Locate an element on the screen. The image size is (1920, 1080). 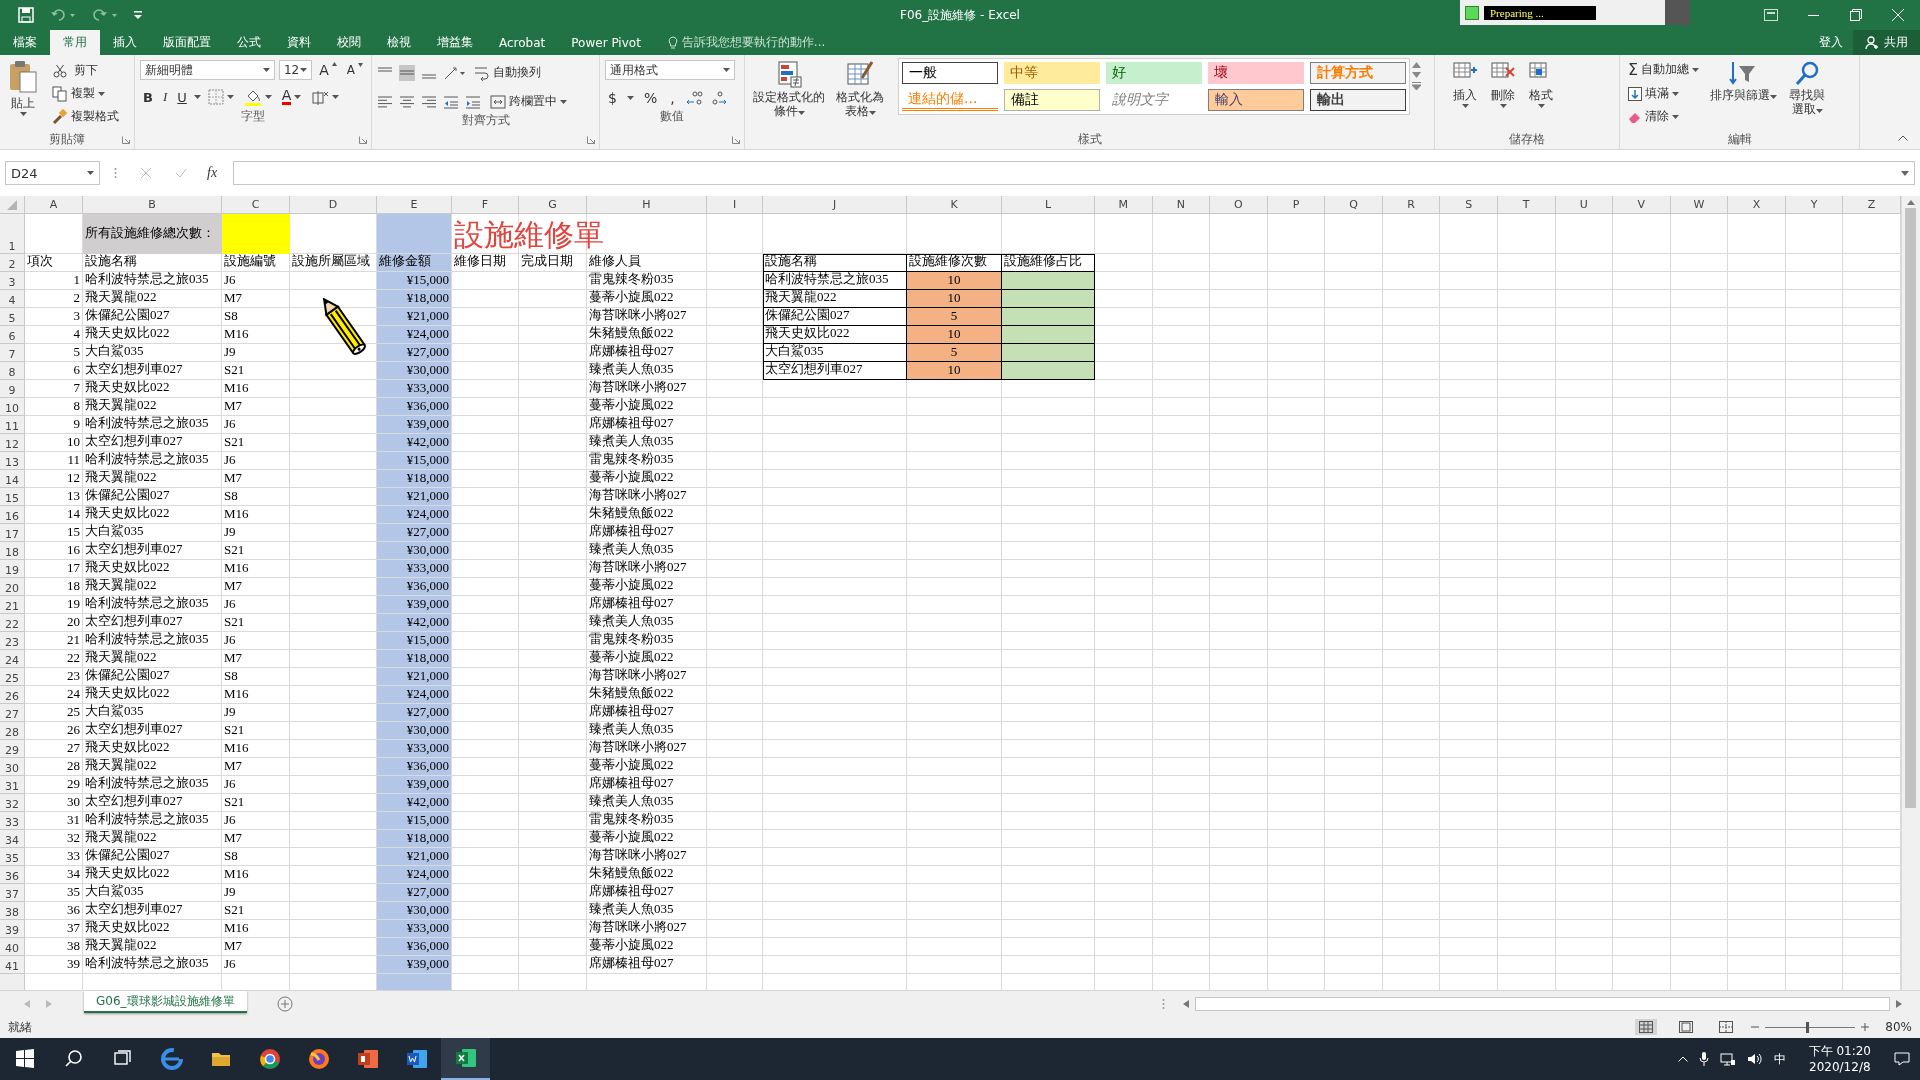
restore-icon is located at coordinates (1856, 15).